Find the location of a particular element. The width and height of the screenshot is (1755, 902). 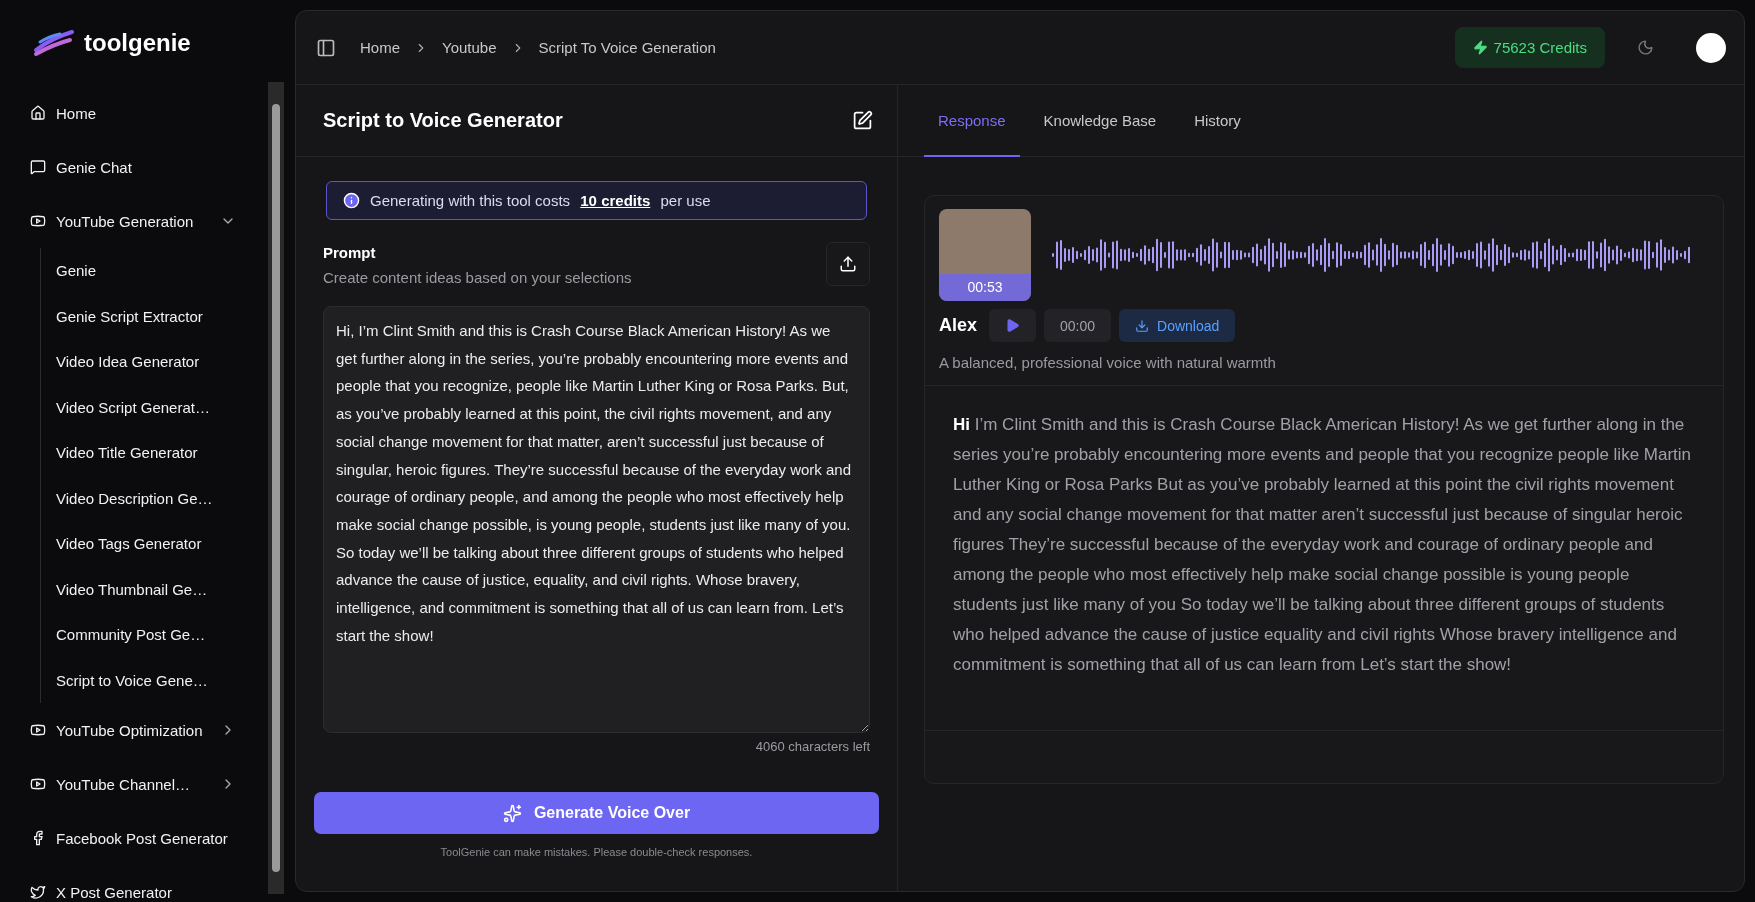

upload-button is located at coordinates (848, 264).